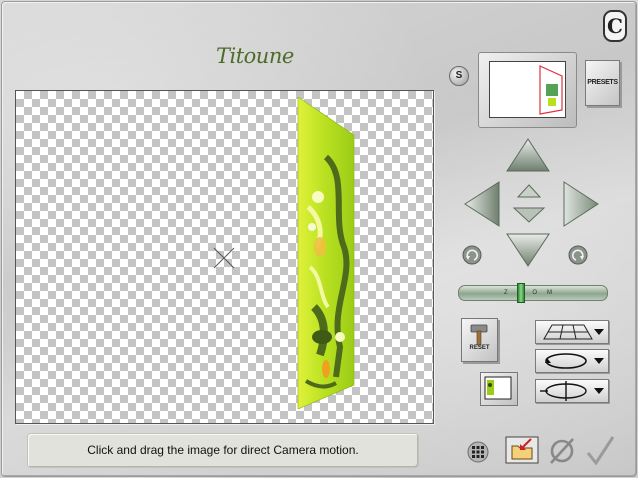  I want to click on move-forward-icon, so click(529, 191).